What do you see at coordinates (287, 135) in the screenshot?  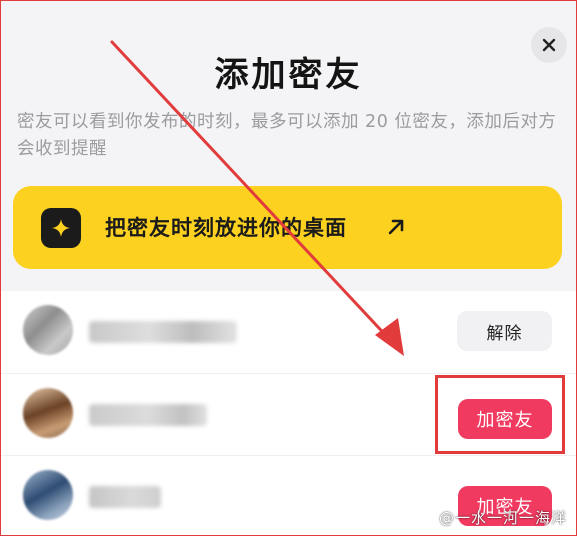 I see `dialog-description: 密友可以看到你发布的时刻，最多可以添加 20 位密友，添加后对方会收到提醒` at bounding box center [287, 135].